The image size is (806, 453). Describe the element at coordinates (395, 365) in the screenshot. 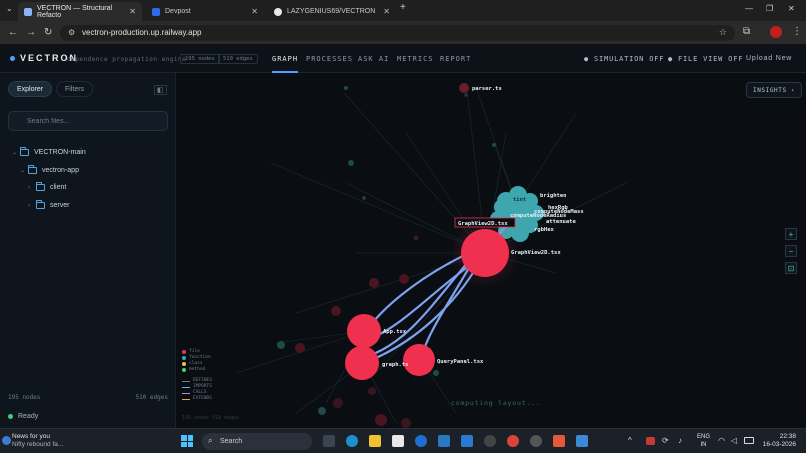

I see `label-graph: graph.ts` at that location.